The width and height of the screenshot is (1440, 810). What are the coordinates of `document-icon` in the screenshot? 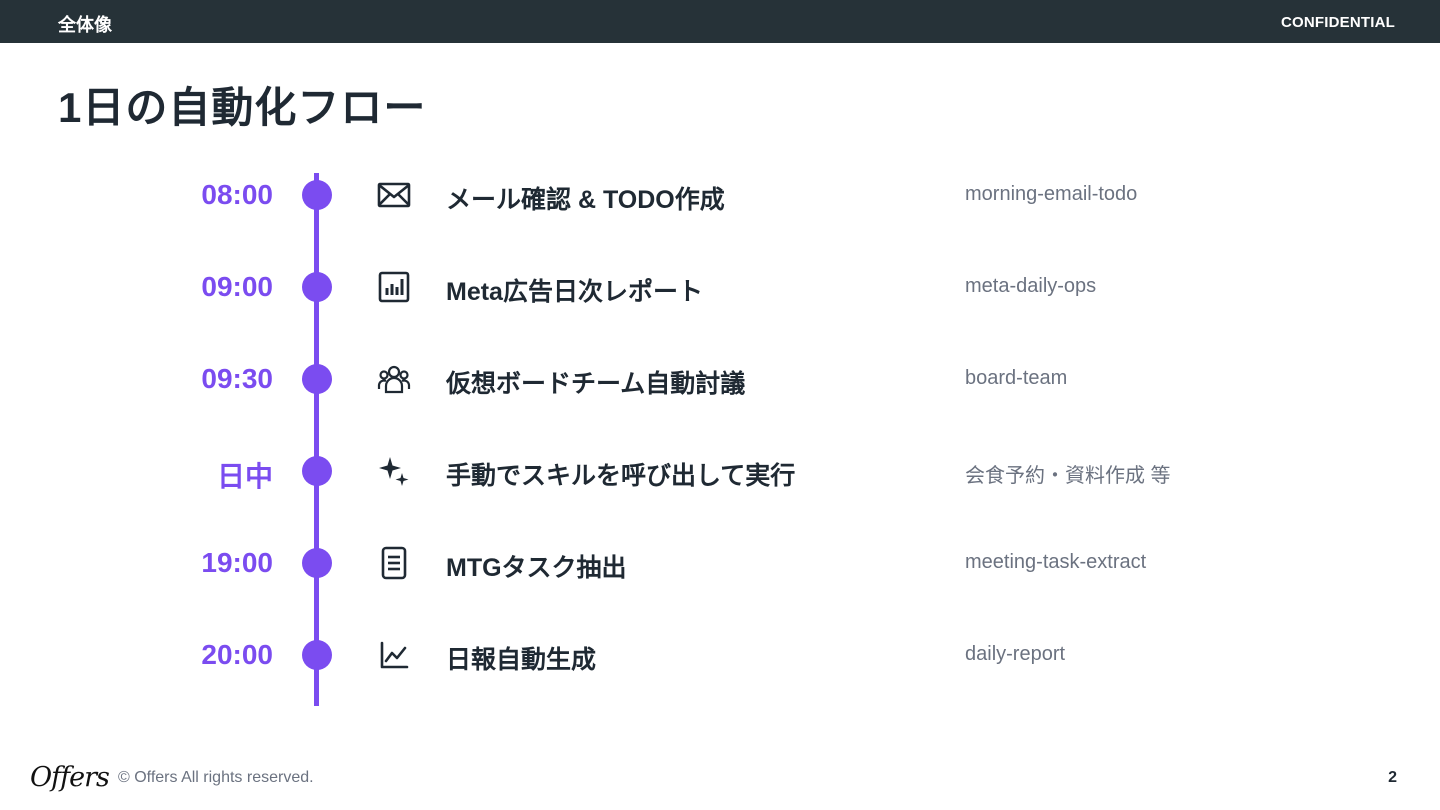 It's located at (394, 563).